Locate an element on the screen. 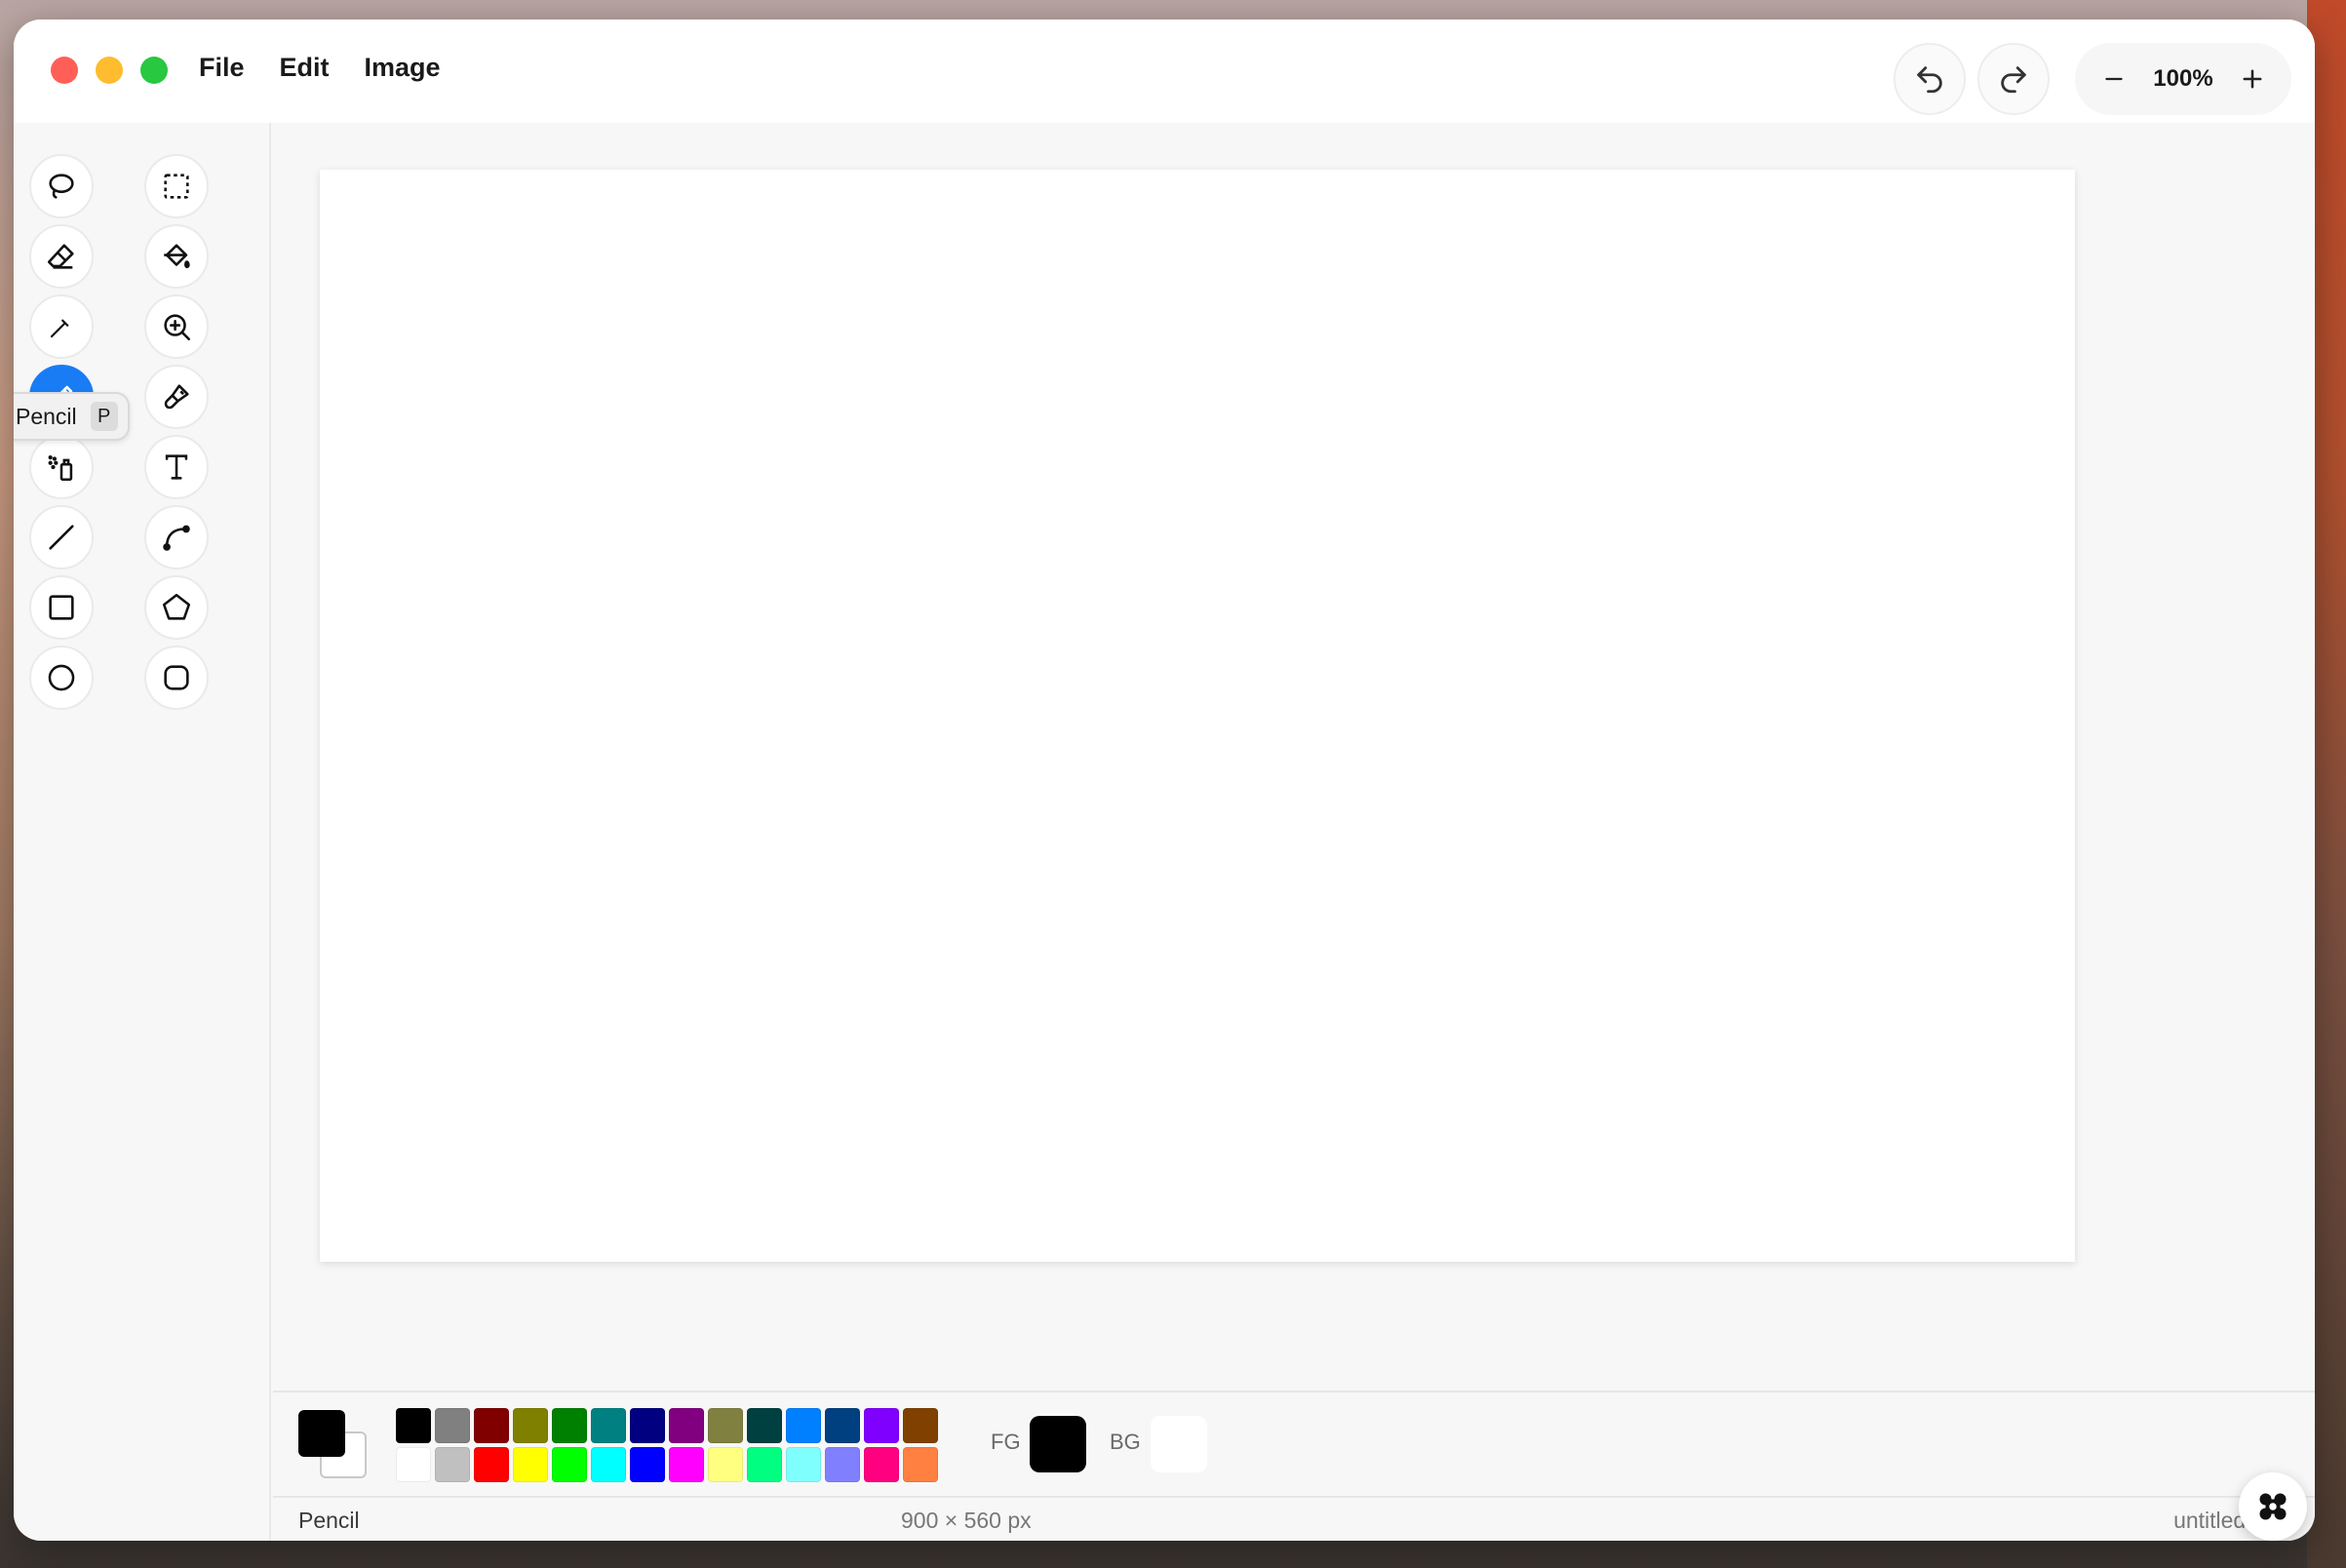 This screenshot has height=1568, width=2346. tool-fill-bucket is located at coordinates (176, 256).